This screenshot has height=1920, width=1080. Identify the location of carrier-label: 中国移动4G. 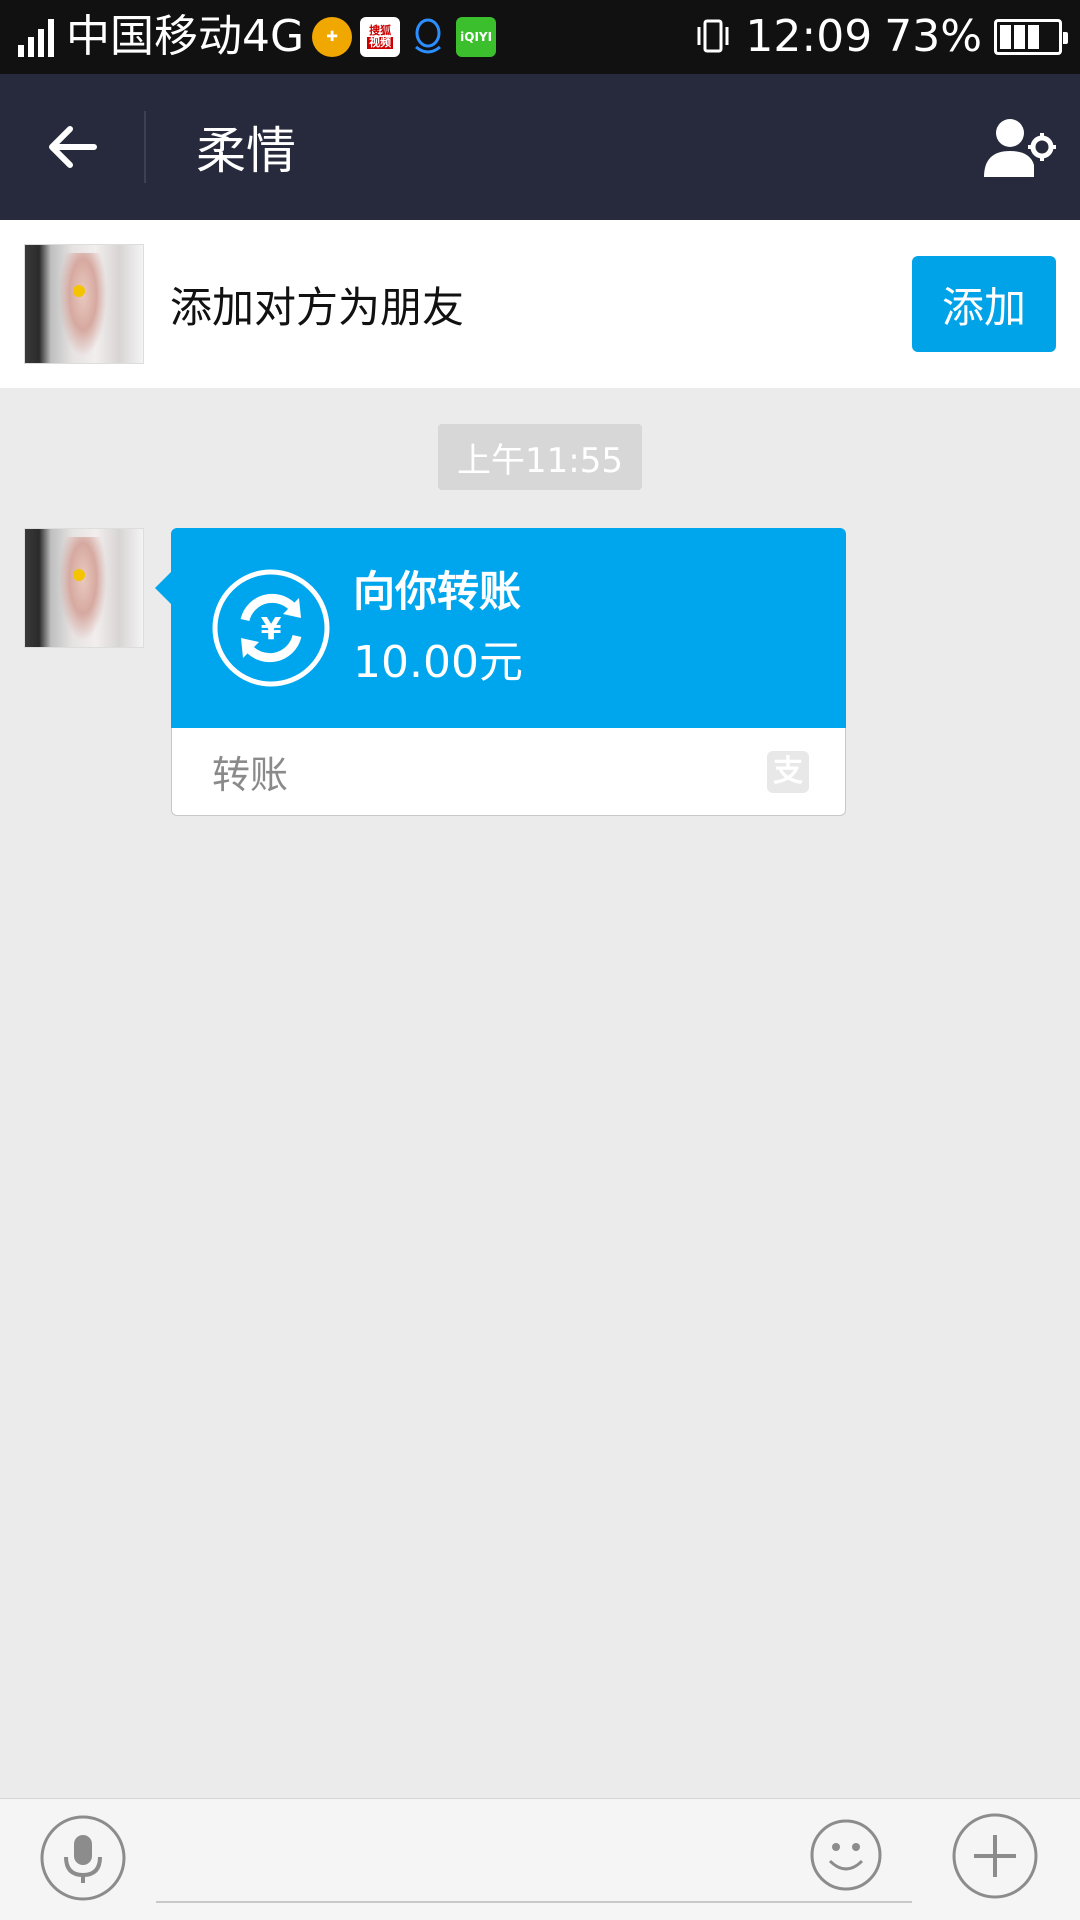
(185, 36).